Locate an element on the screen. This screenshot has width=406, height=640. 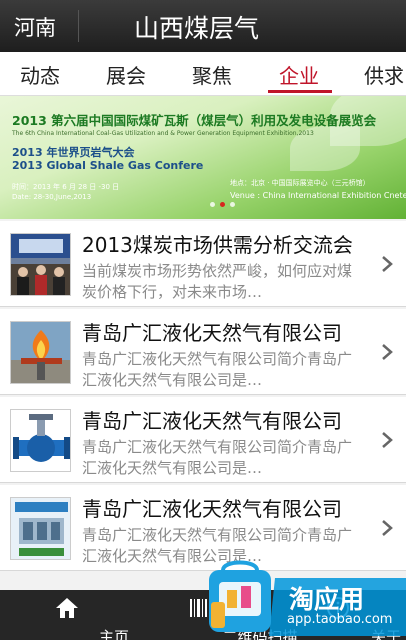
carousel-indicator is located at coordinates (222, 204).